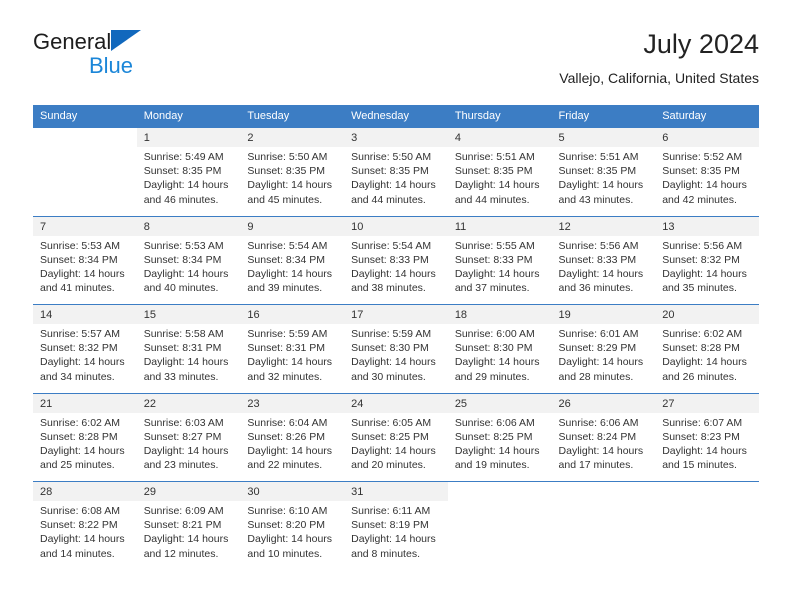  What do you see at coordinates (603, 137) in the screenshot?
I see `day-number: 5` at bounding box center [603, 137].